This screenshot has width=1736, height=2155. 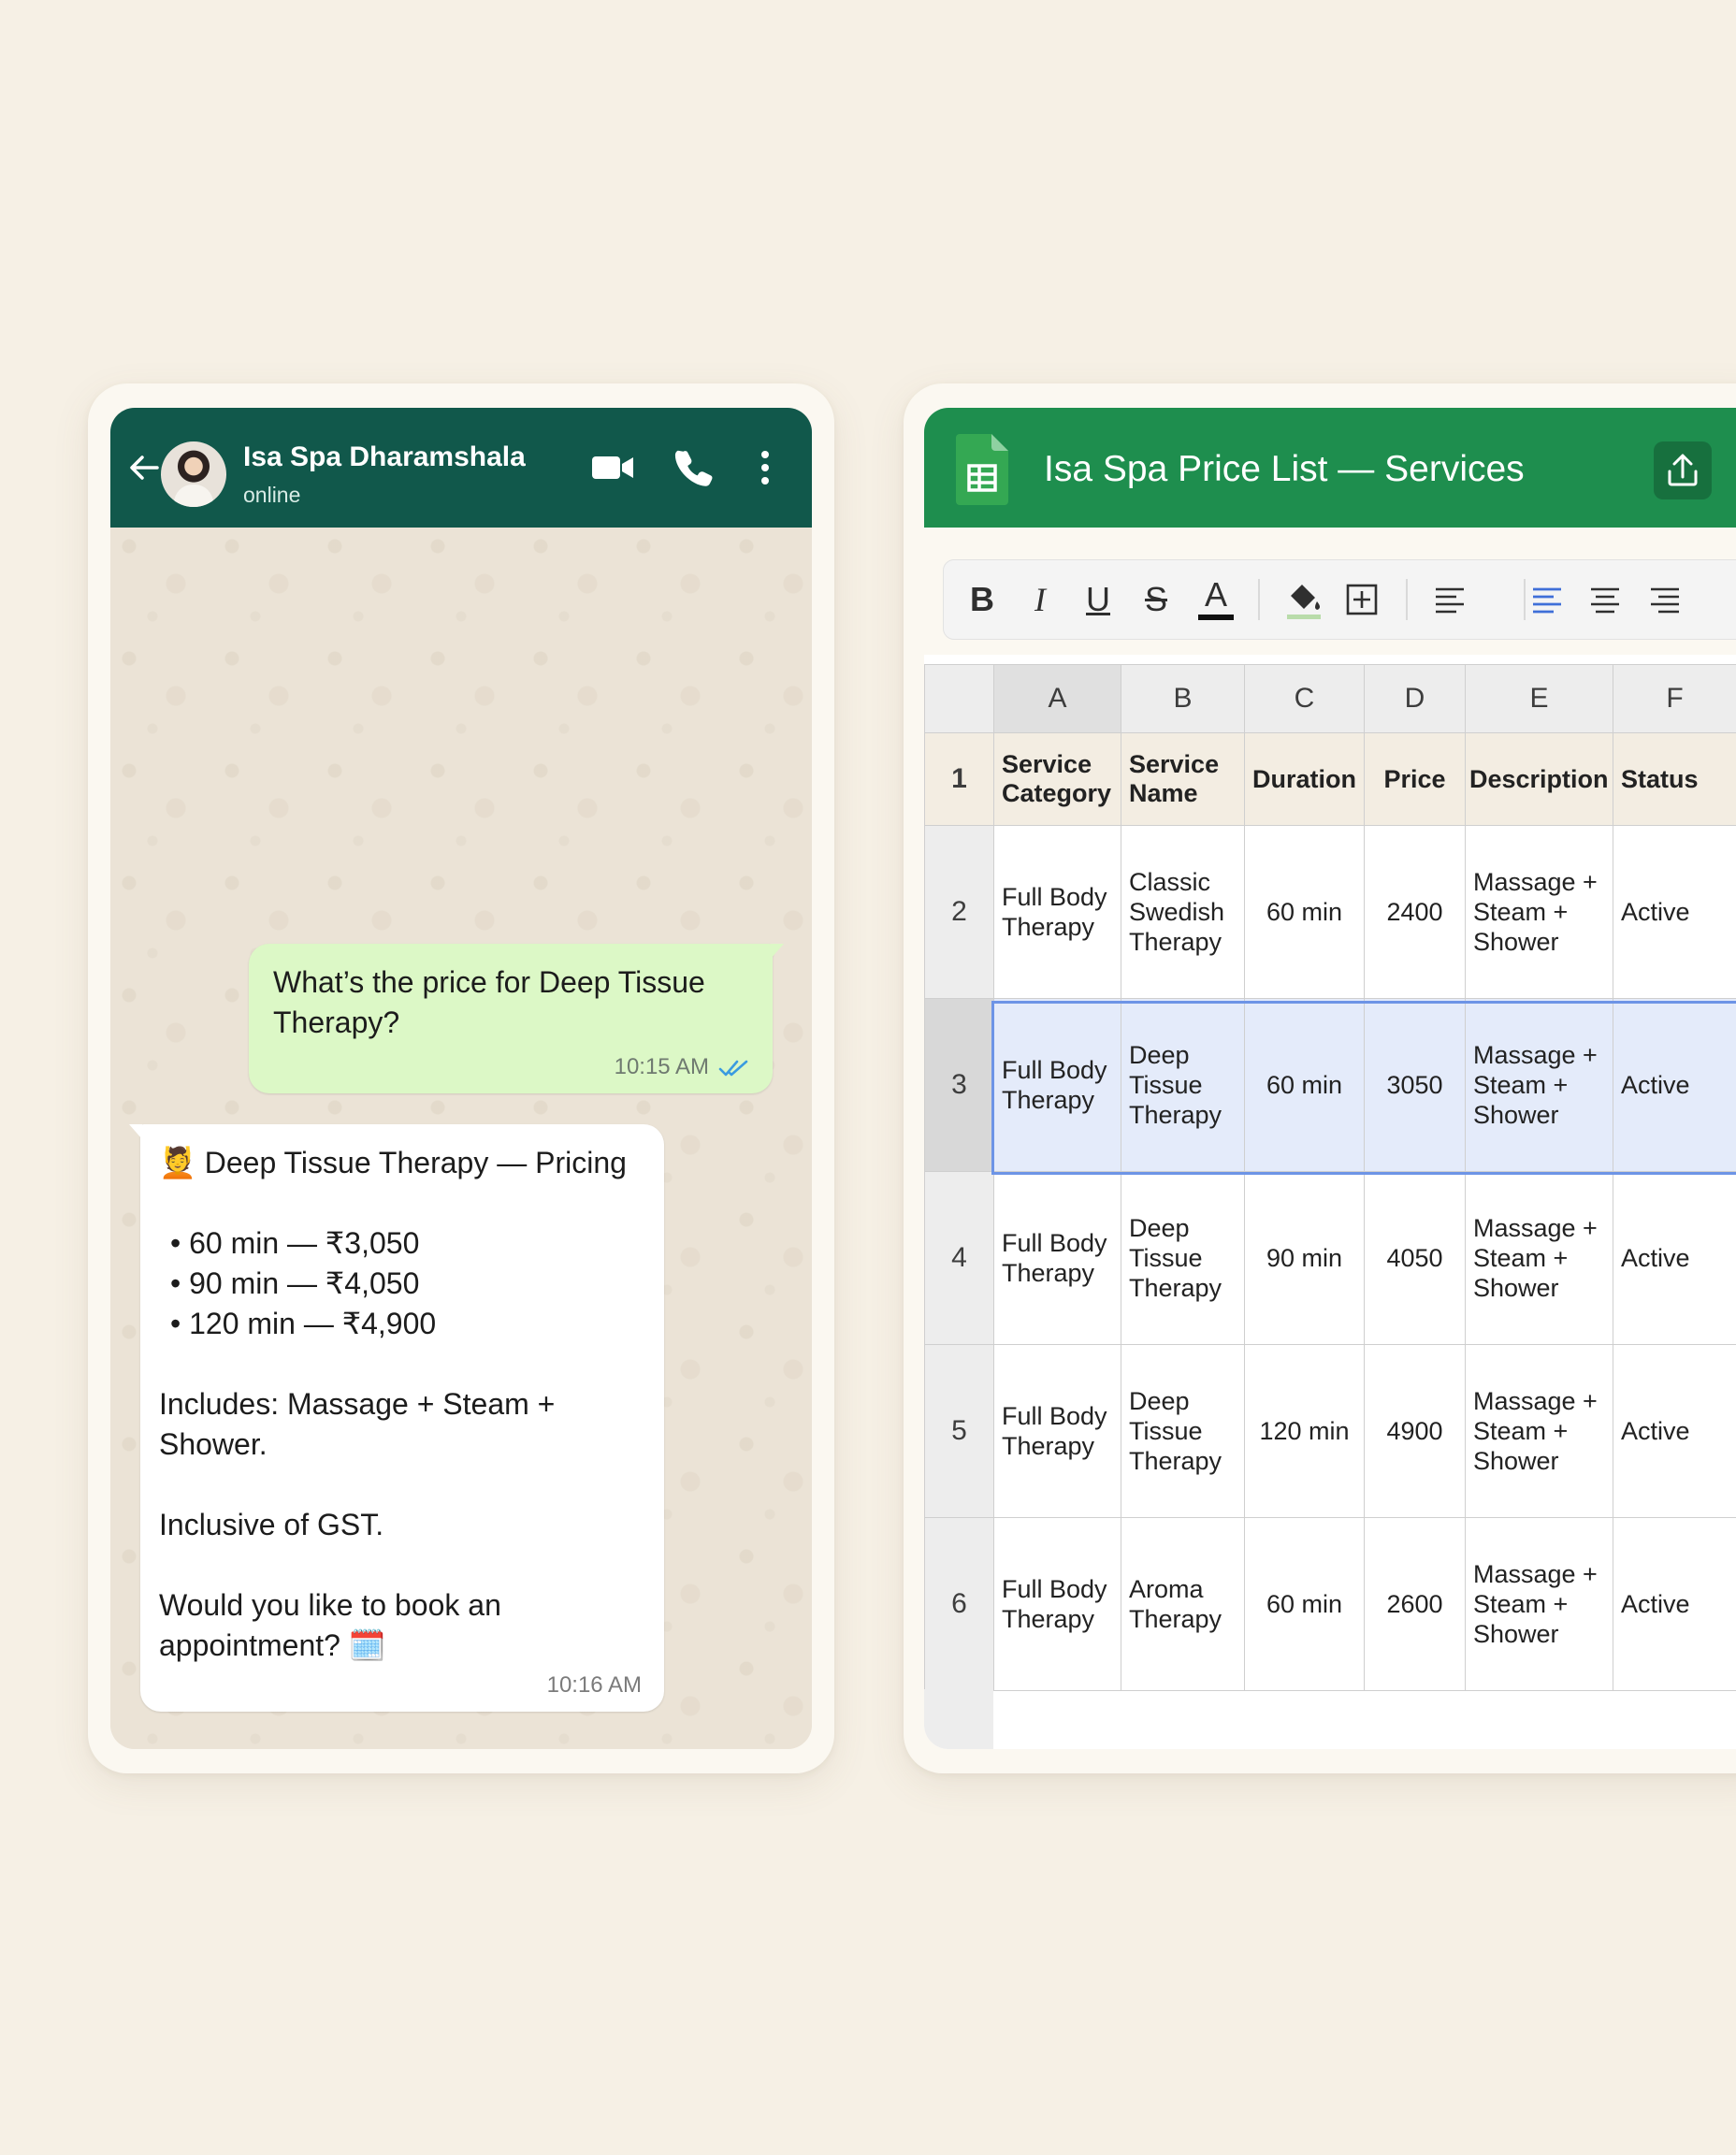 What do you see at coordinates (393, 1163) in the screenshot?
I see `pricing-heading: 💆 Deep Tissue Therapy — Pricing` at bounding box center [393, 1163].